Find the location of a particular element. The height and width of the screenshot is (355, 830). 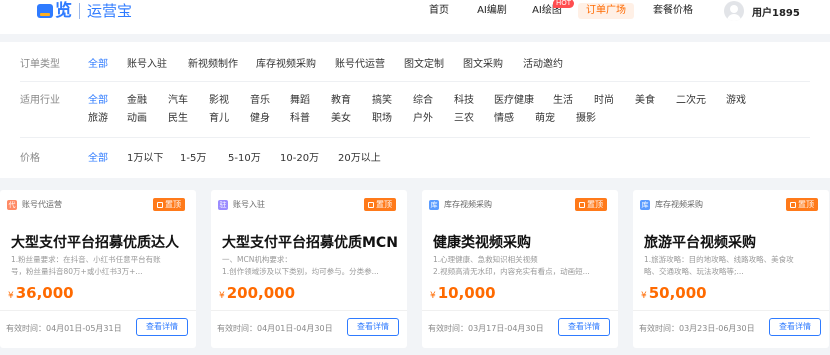

user-menu: 用户1895 is located at coordinates (762, 11).